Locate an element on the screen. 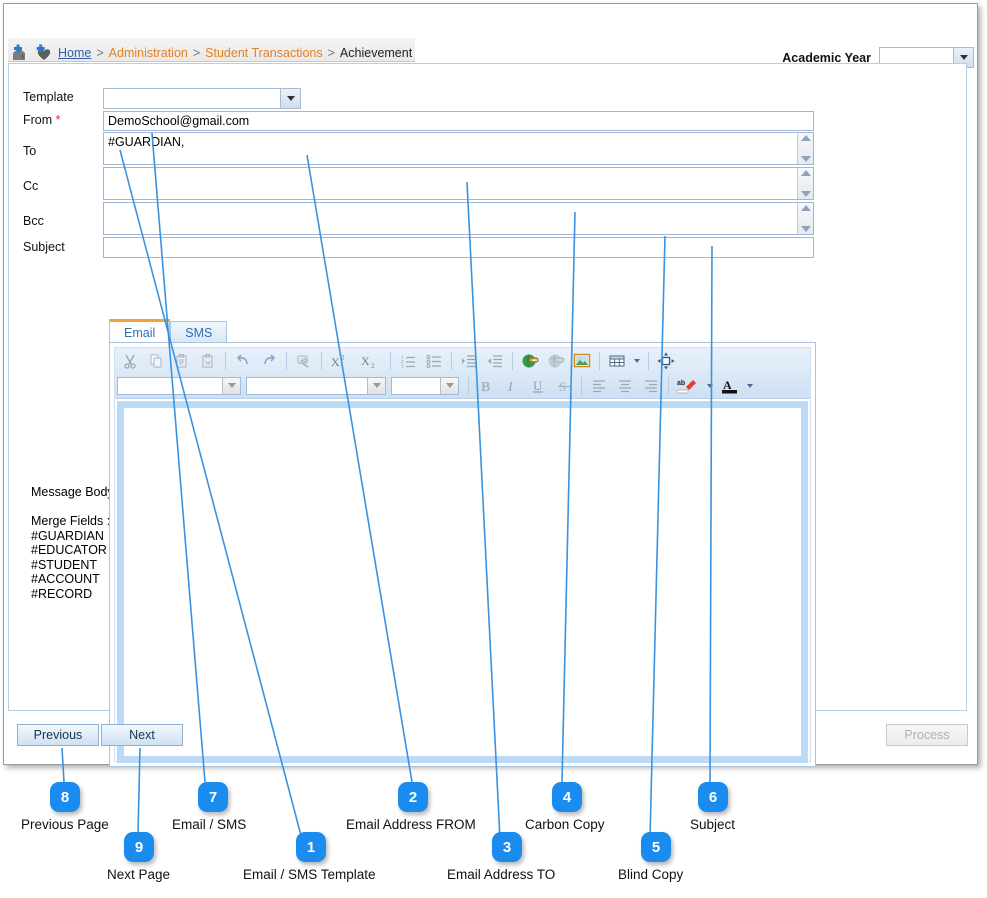 This screenshot has width=987, height=898. maximize-icon is located at coordinates (666, 361).